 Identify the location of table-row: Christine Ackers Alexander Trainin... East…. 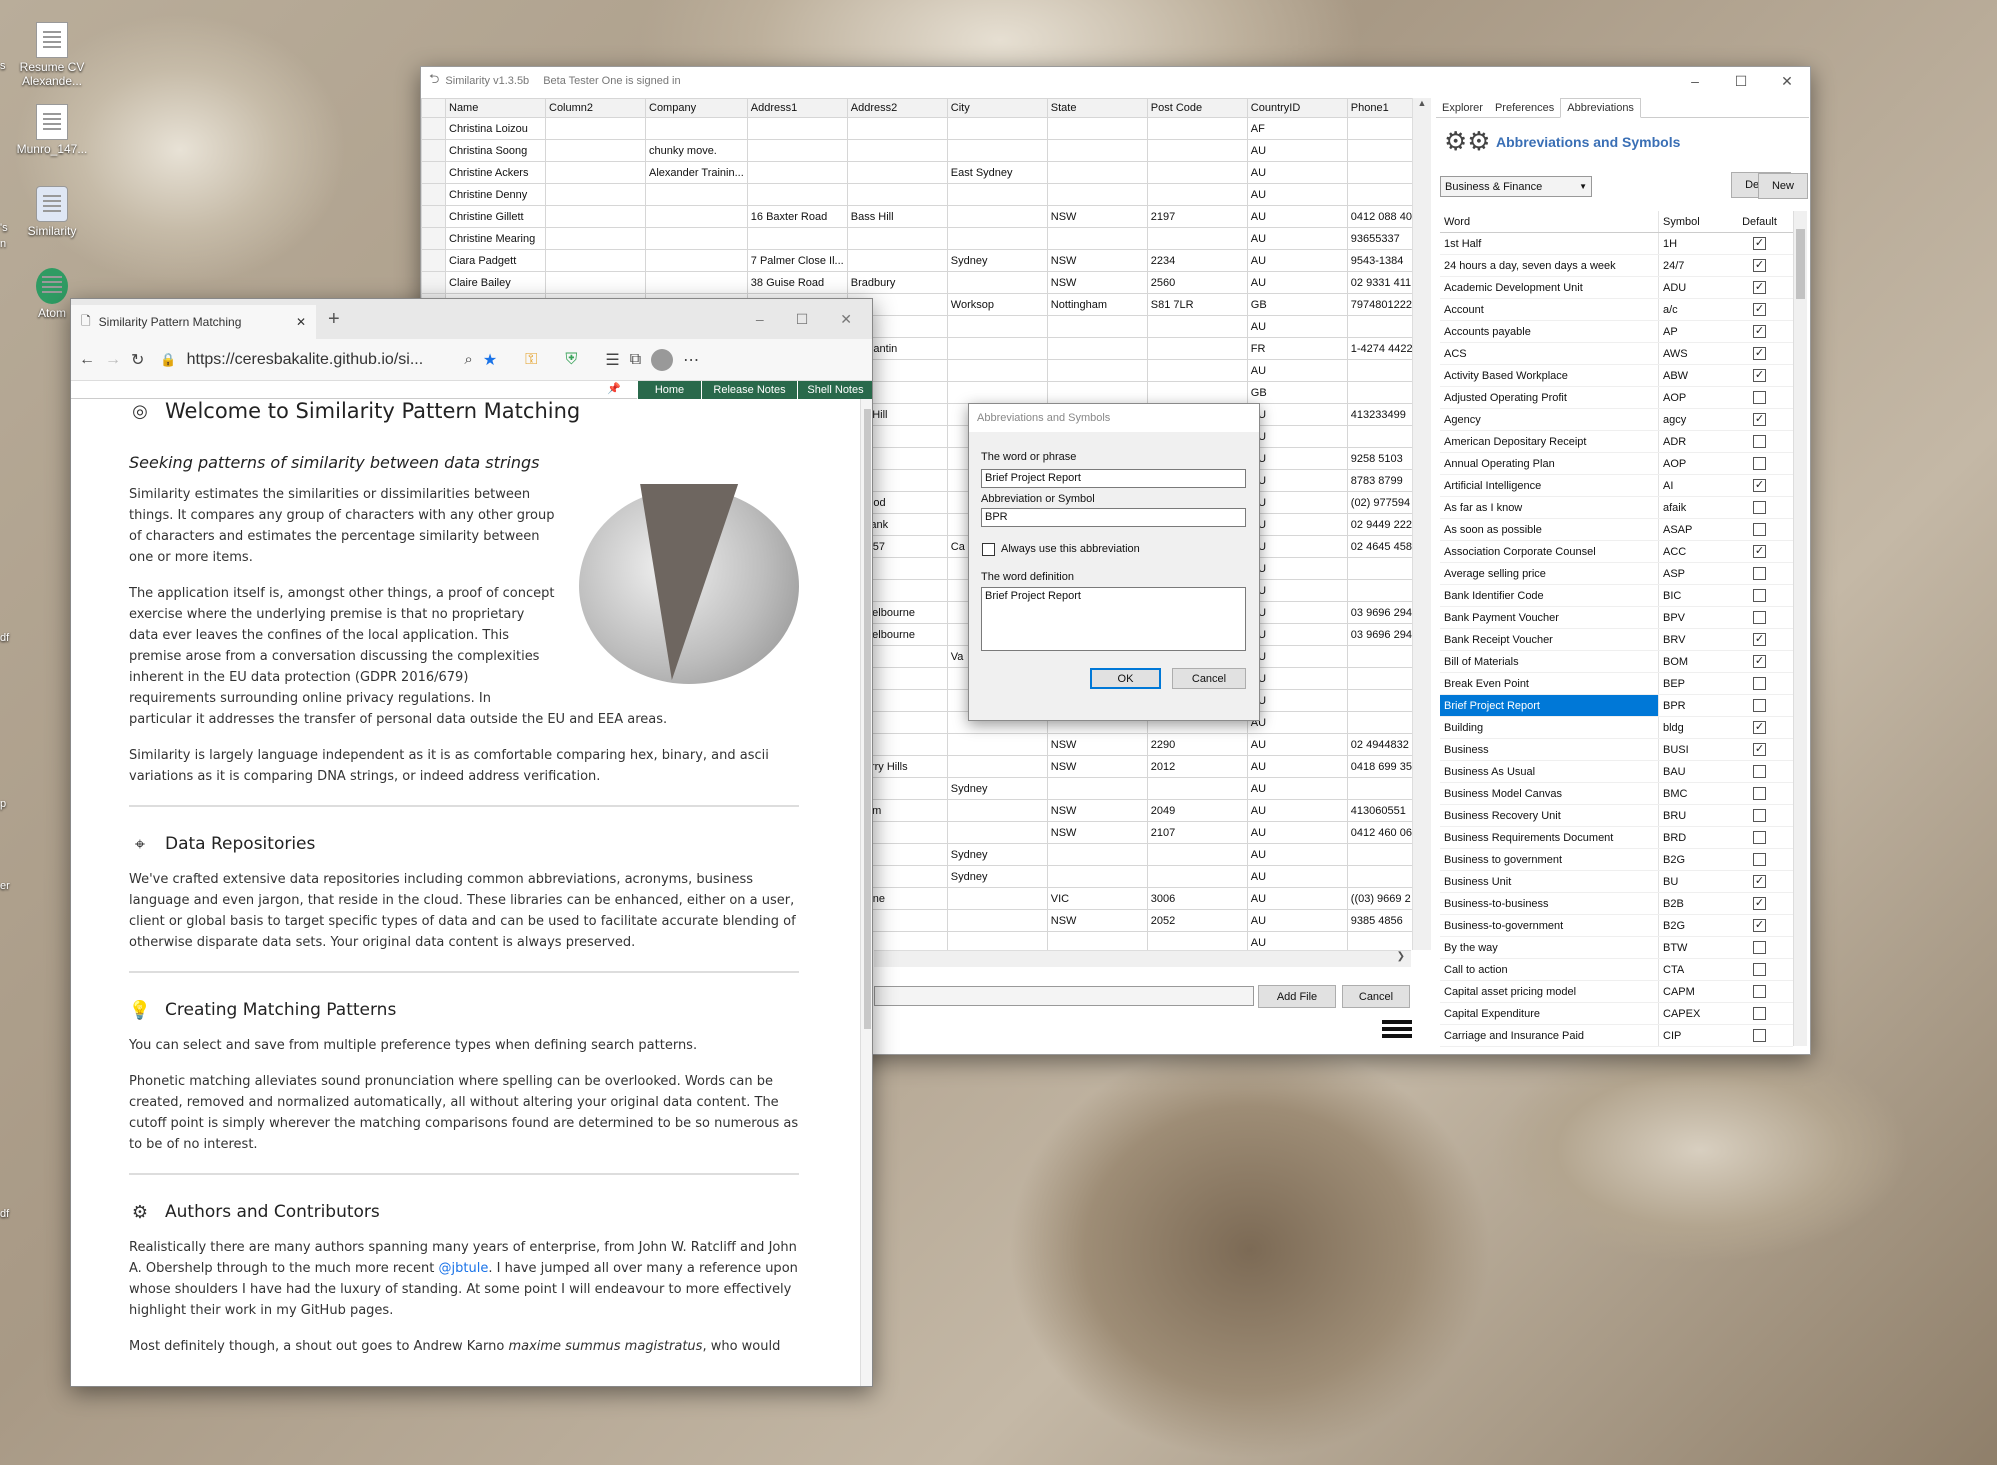
(919, 172).